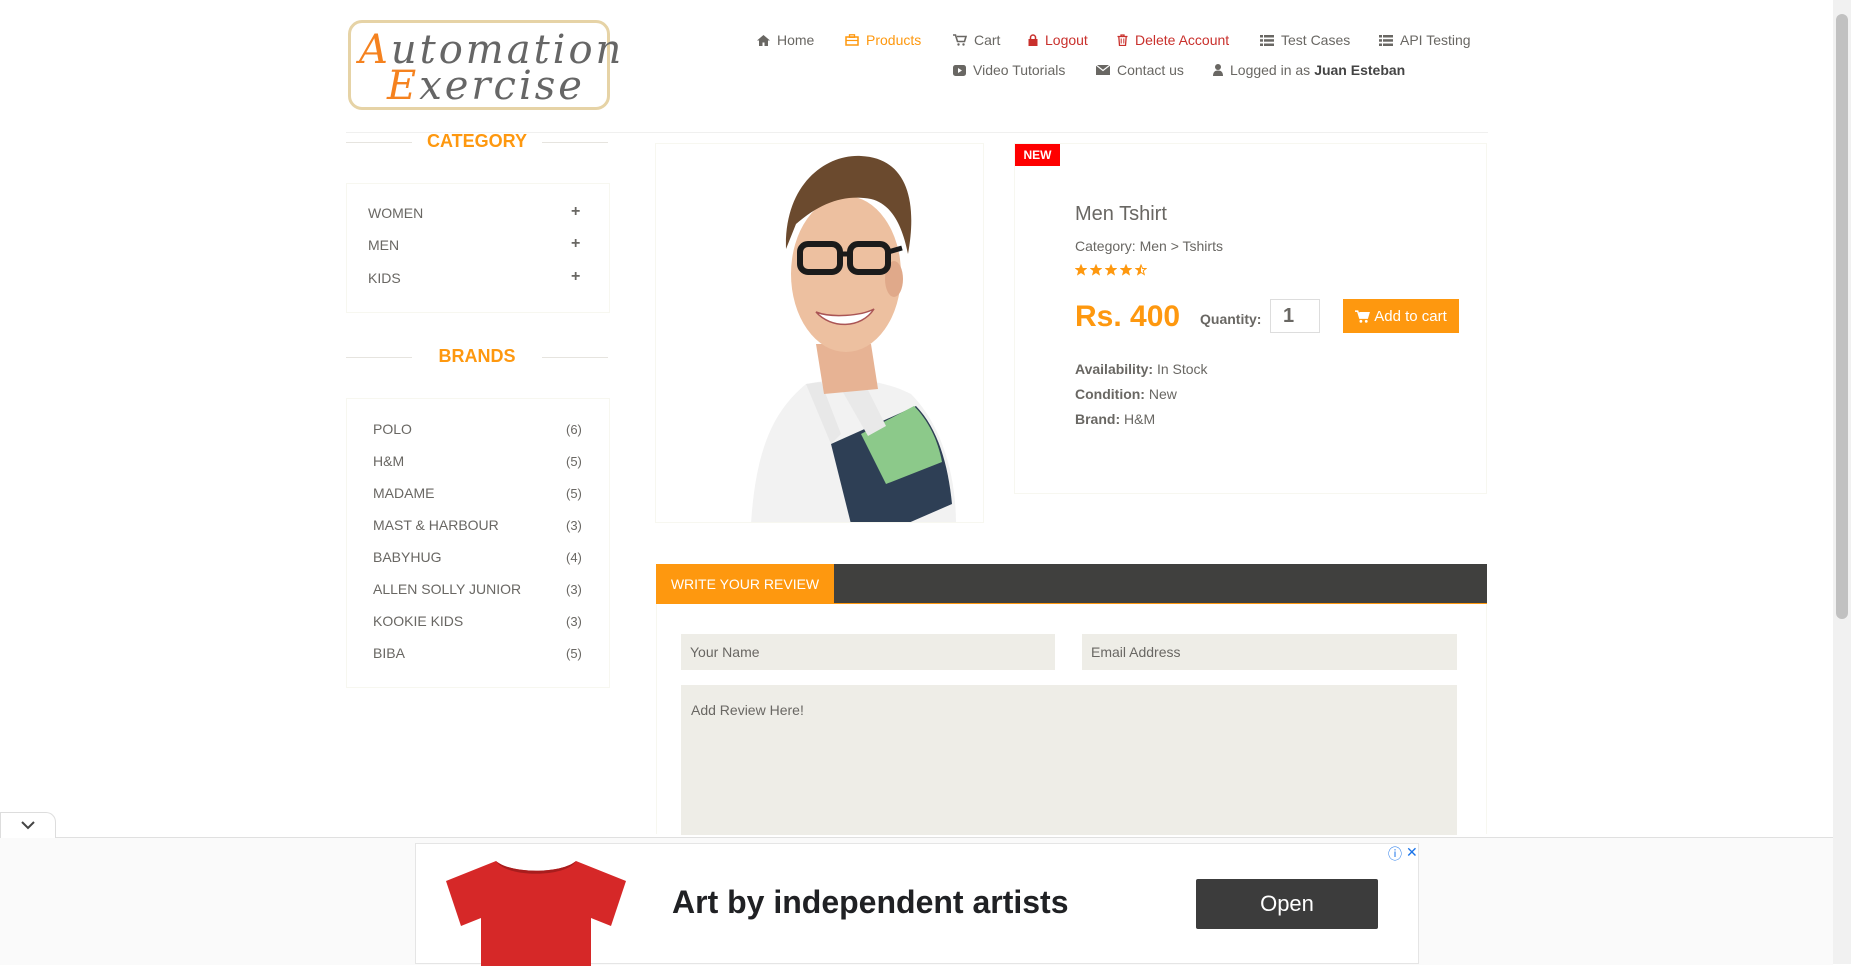 Image resolution: width=1851 pixels, height=966 pixels. I want to click on chevron-down-icon, so click(28, 825).